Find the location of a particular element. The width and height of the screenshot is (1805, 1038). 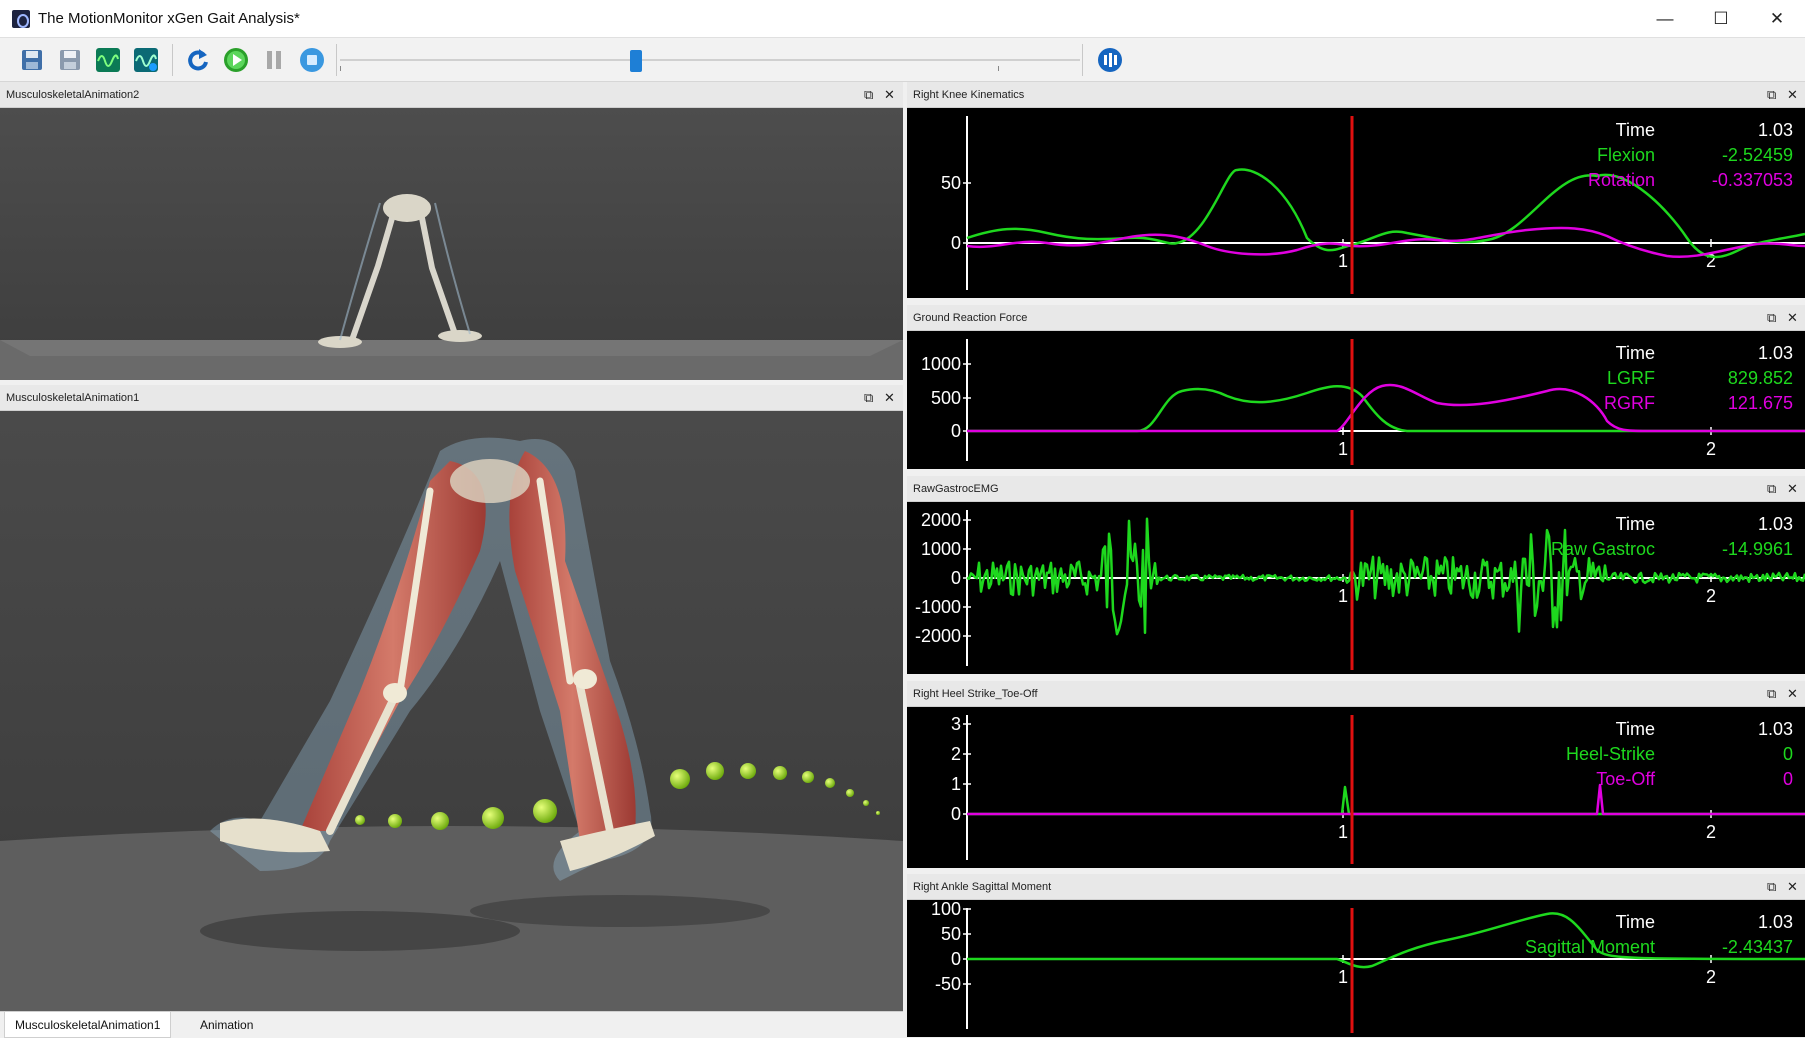

heel-strike-toe-off-graph: 3 2 1 0 1 2 Time 1.03 Heel-Strike 0 Toe-Off 0 is located at coordinates (1356, 787).